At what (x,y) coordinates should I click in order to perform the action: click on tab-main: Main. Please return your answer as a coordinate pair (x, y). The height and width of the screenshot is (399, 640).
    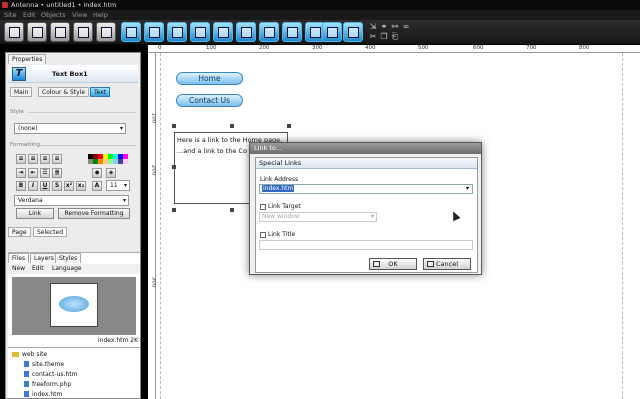
    Looking at the image, I should click on (21, 92).